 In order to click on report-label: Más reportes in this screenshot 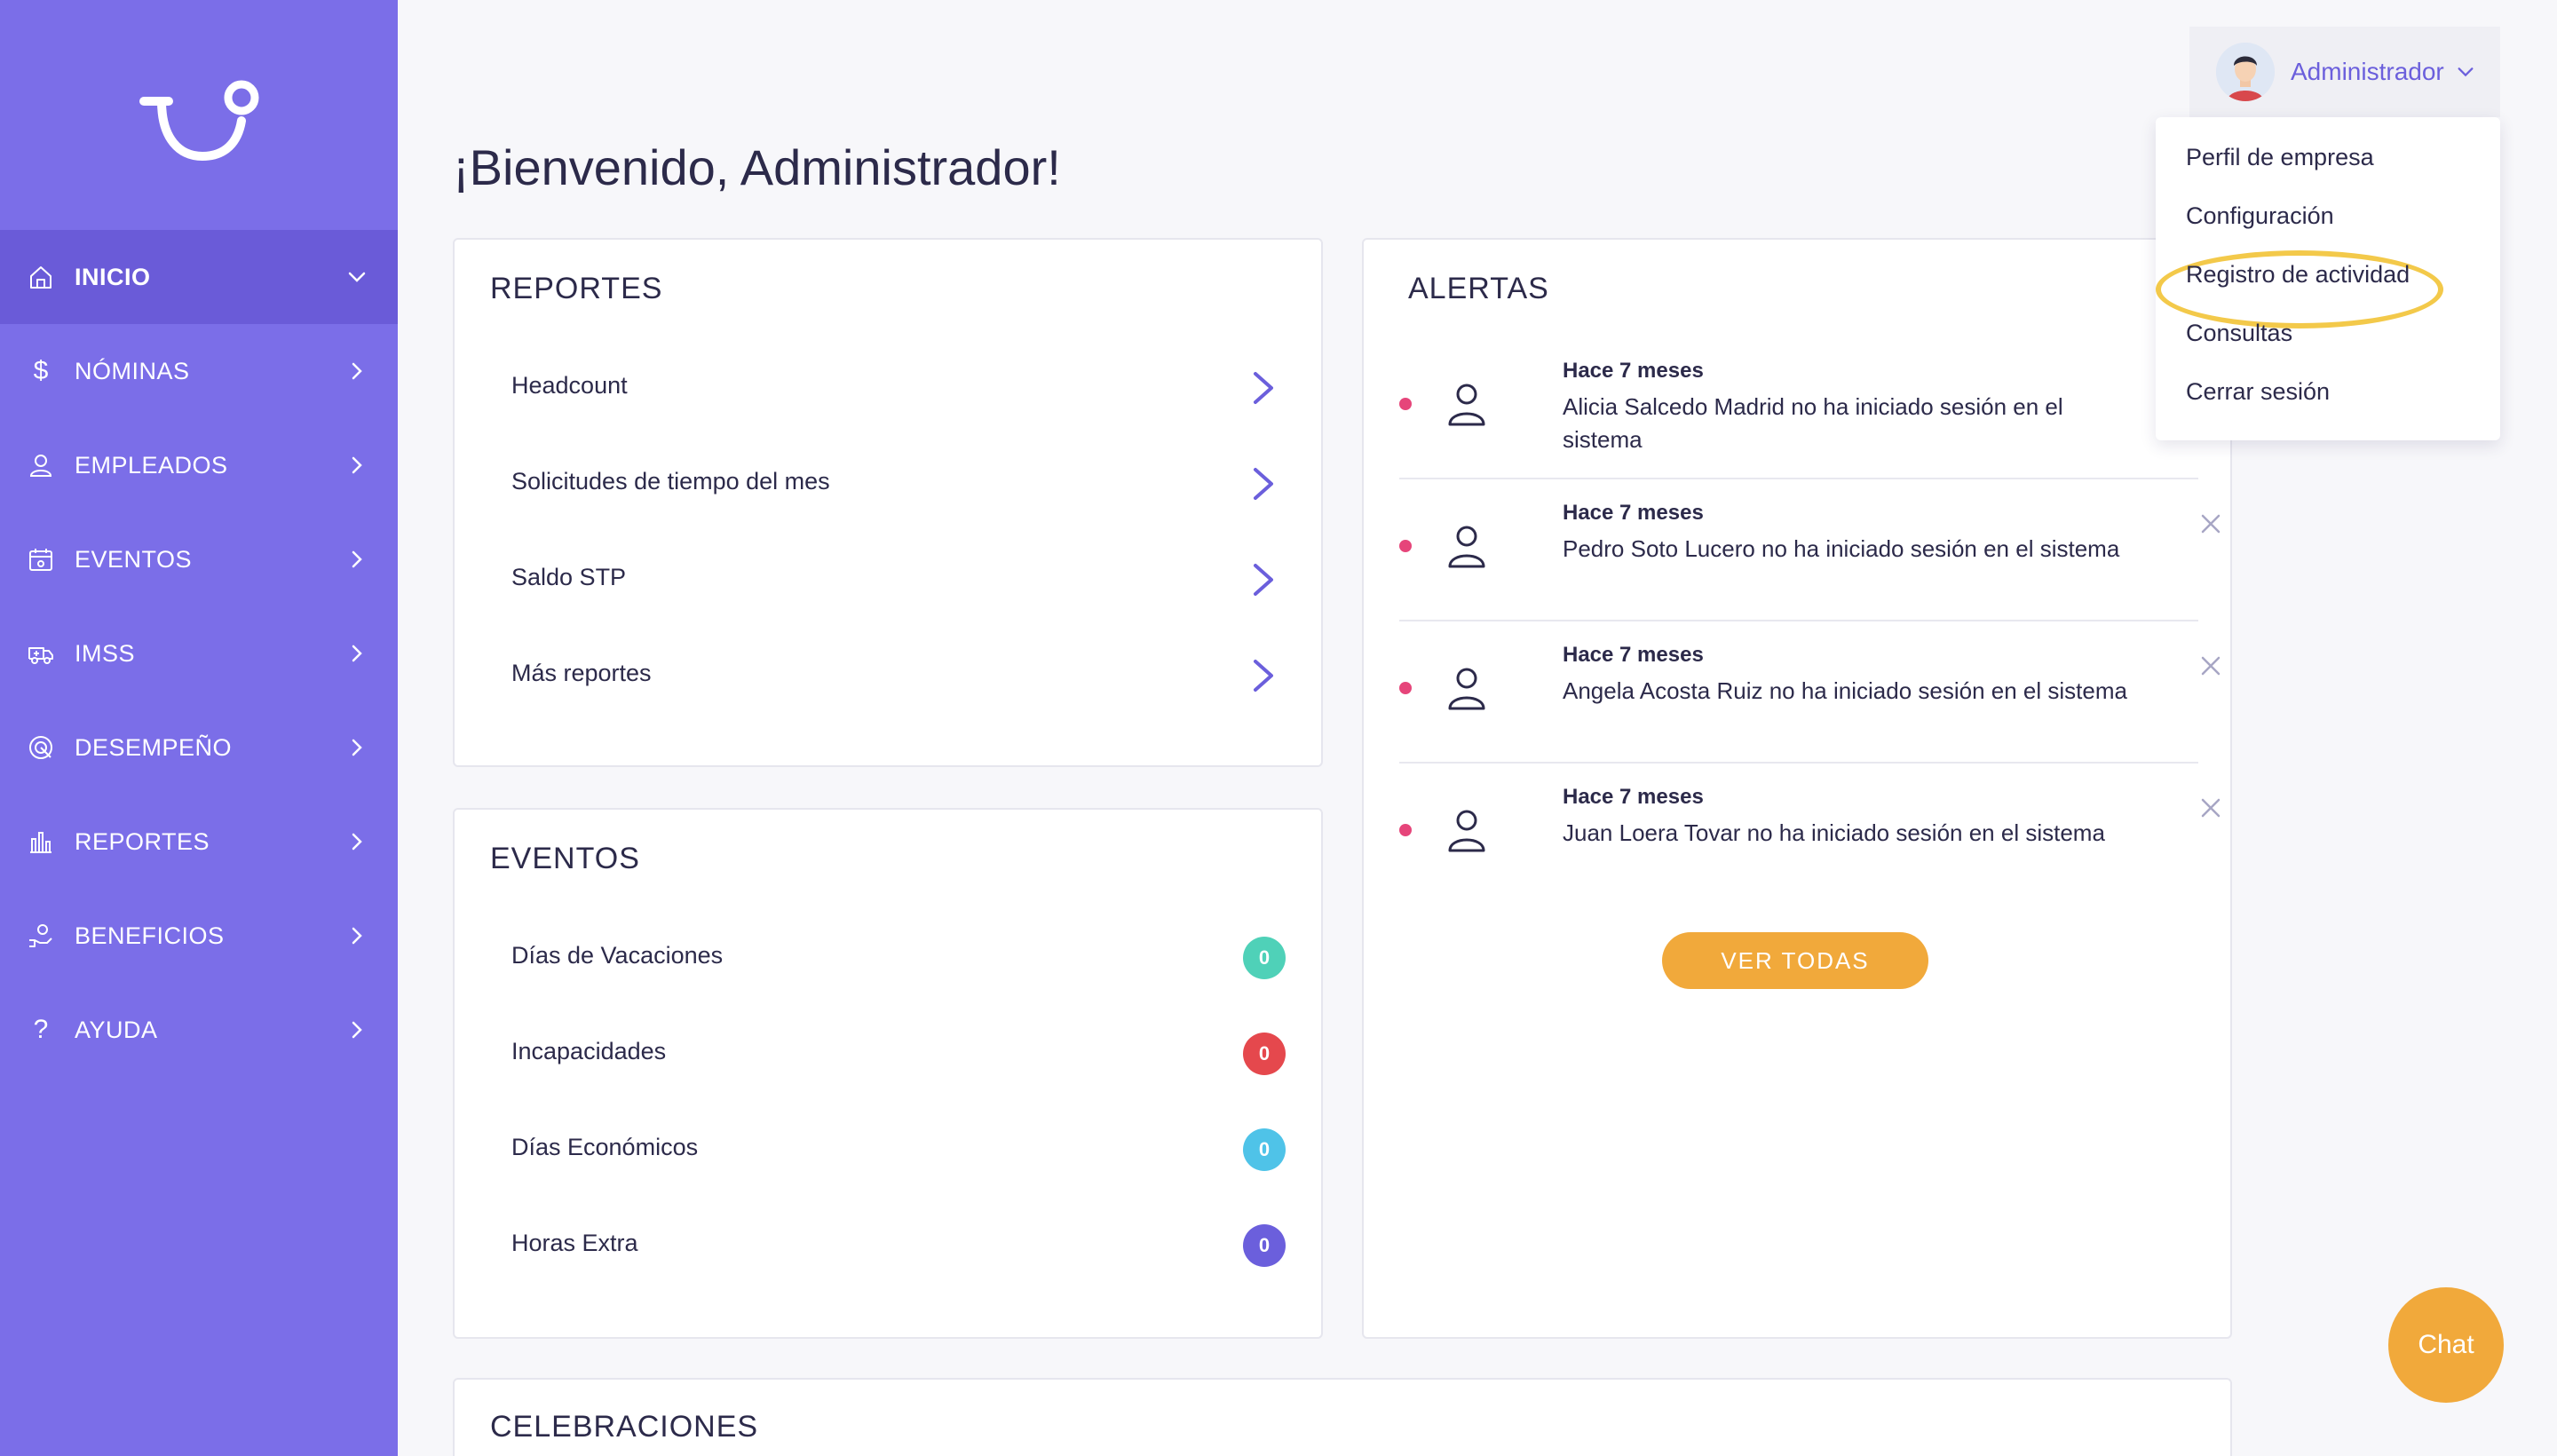, I will do `click(581, 673)`.